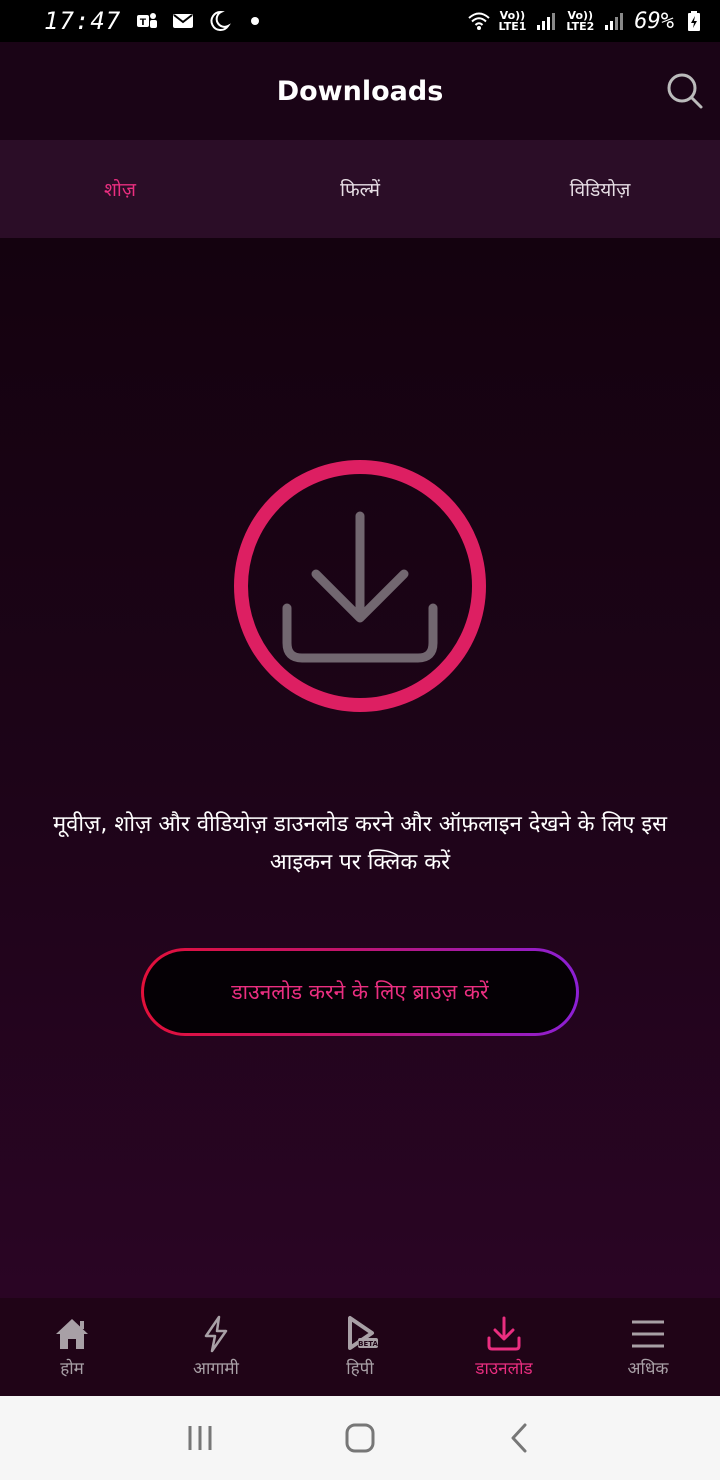  Describe the element at coordinates (520, 1438) in the screenshot. I see `back-icon` at that location.